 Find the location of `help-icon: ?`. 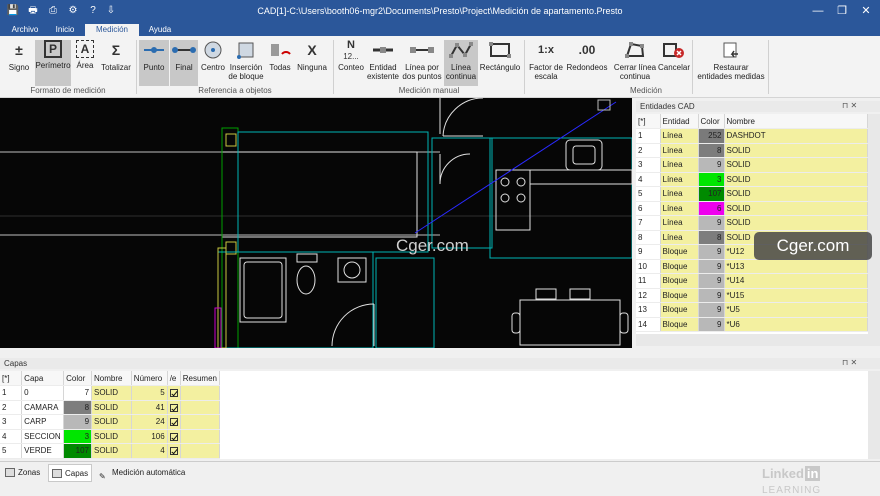

help-icon: ? is located at coordinates (93, 11).